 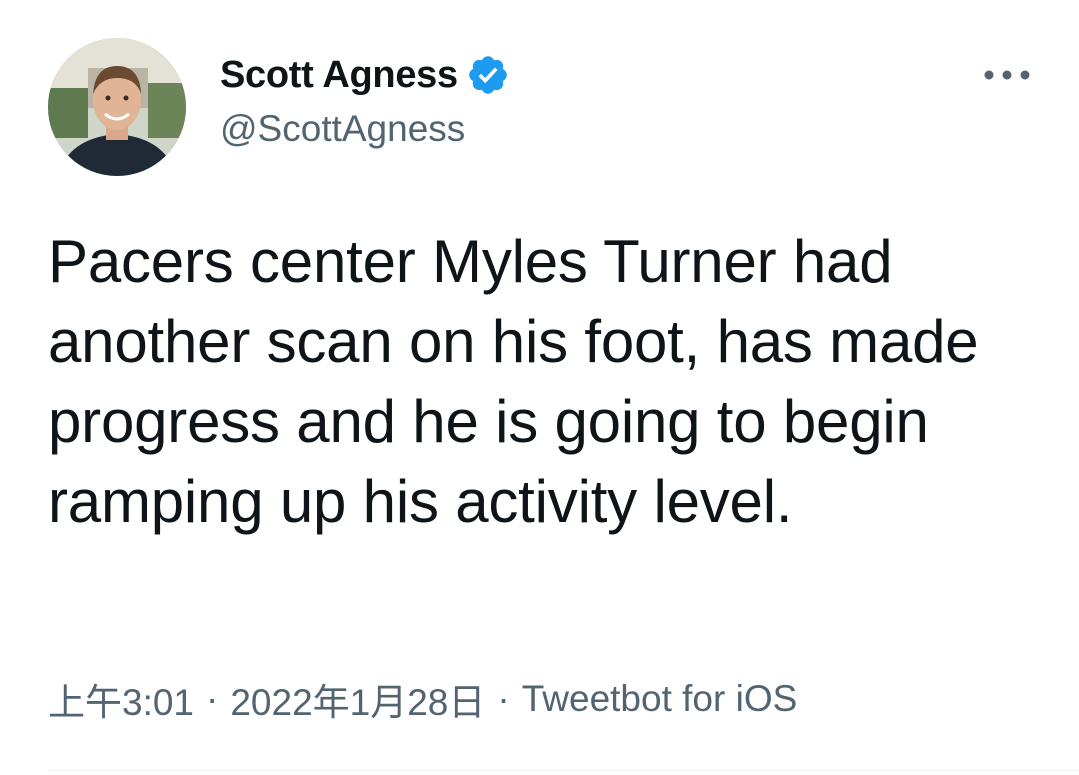 I want to click on author-name-row: Scott Agness, so click(x=365, y=75).